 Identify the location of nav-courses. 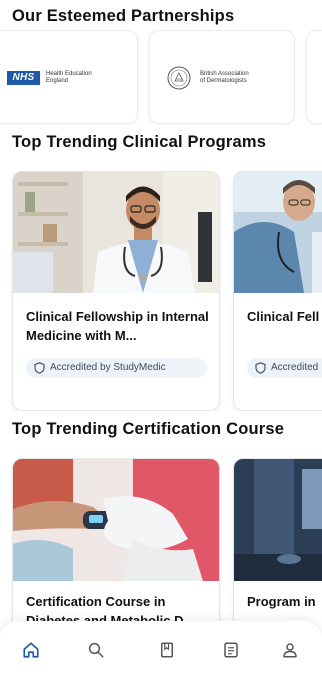
(167, 650).